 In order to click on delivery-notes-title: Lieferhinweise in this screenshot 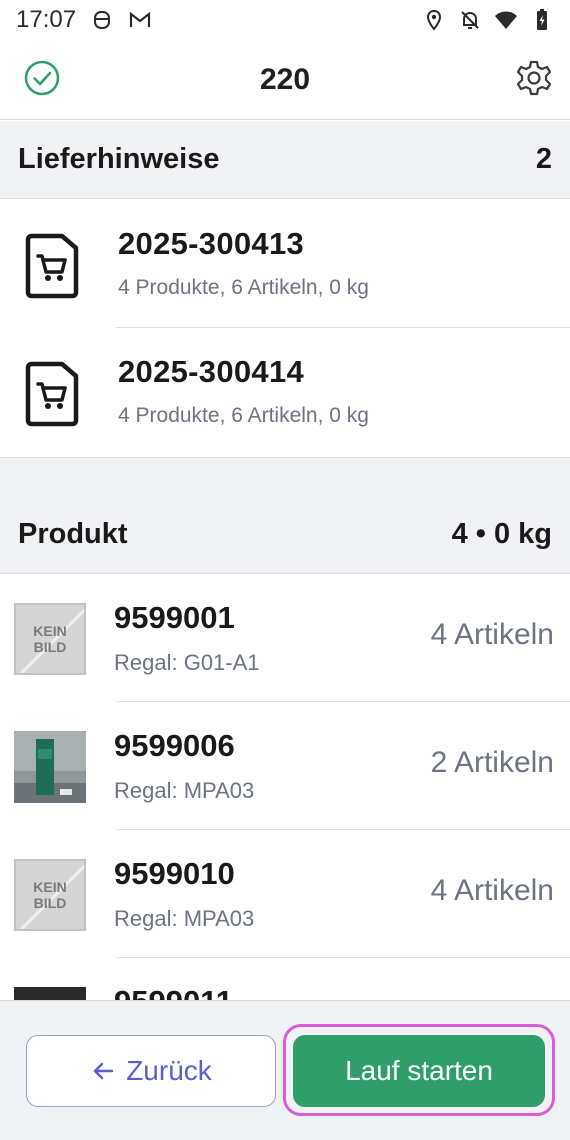, I will do `click(119, 159)`.